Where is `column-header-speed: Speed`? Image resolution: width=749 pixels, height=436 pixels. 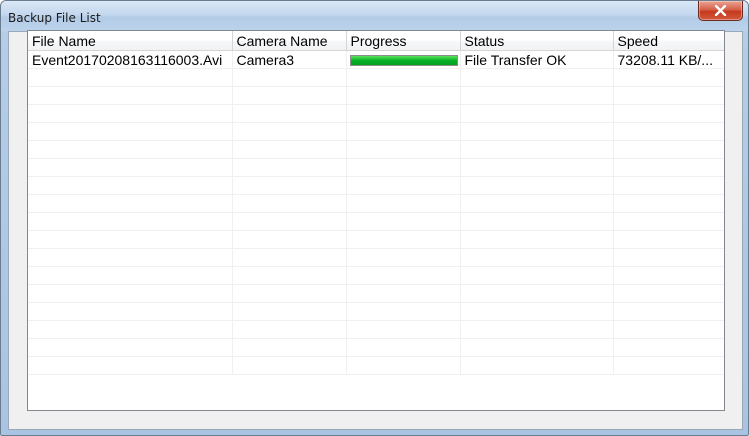 column-header-speed: Speed is located at coordinates (668, 41).